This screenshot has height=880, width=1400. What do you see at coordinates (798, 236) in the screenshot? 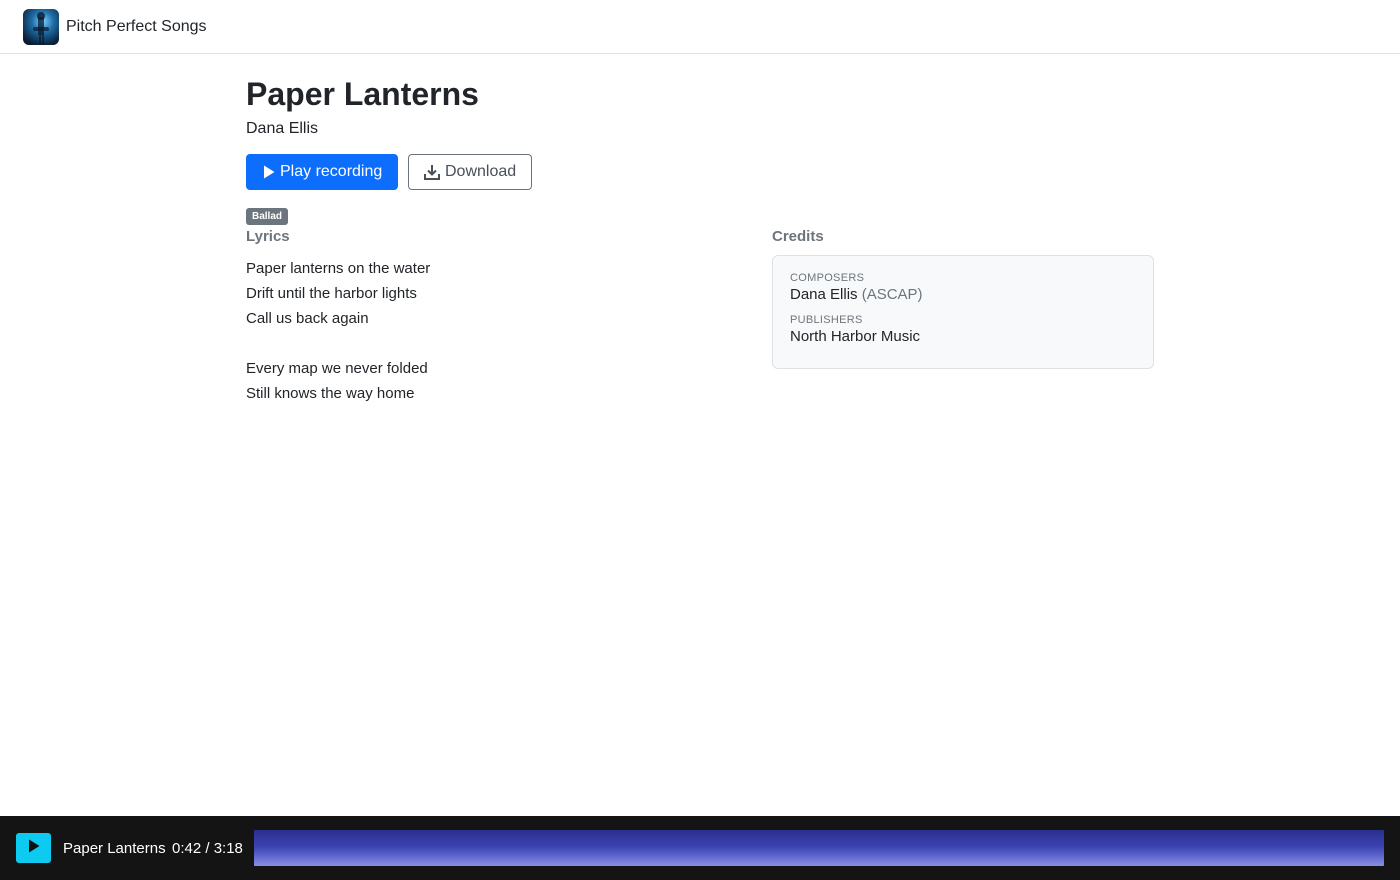
I see `credits-heading: Credits` at bounding box center [798, 236].